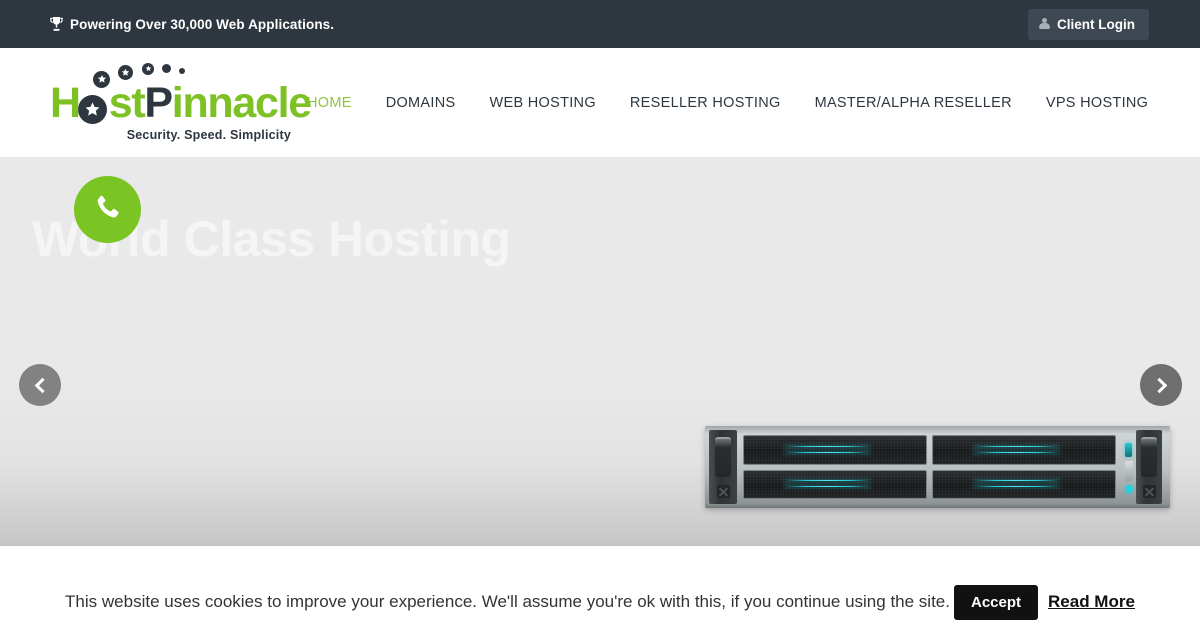 Image resolution: width=1200 pixels, height=634 pixels. Describe the element at coordinates (996, 602) in the screenshot. I see `cookie-accept-button: Accept` at that location.